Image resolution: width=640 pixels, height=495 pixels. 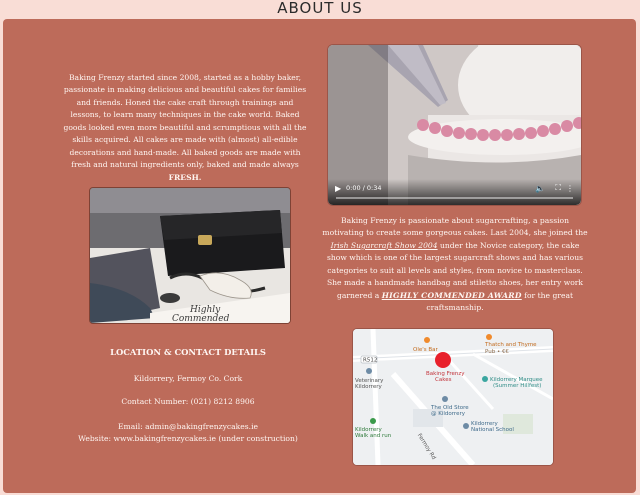 I want to click on more-options-icon: ⋮, so click(x=570, y=188).